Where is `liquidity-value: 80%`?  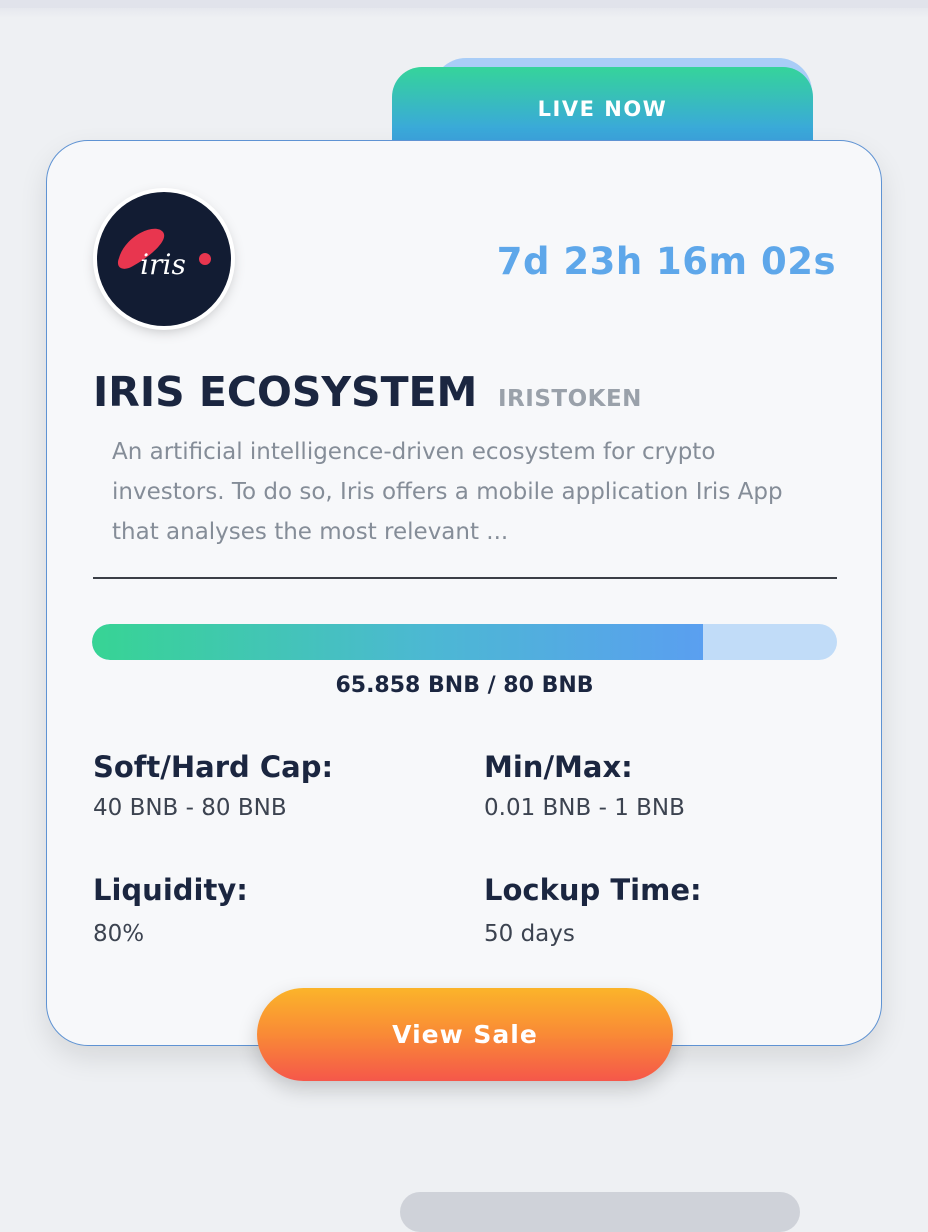
liquidity-value: 80% is located at coordinates (119, 934).